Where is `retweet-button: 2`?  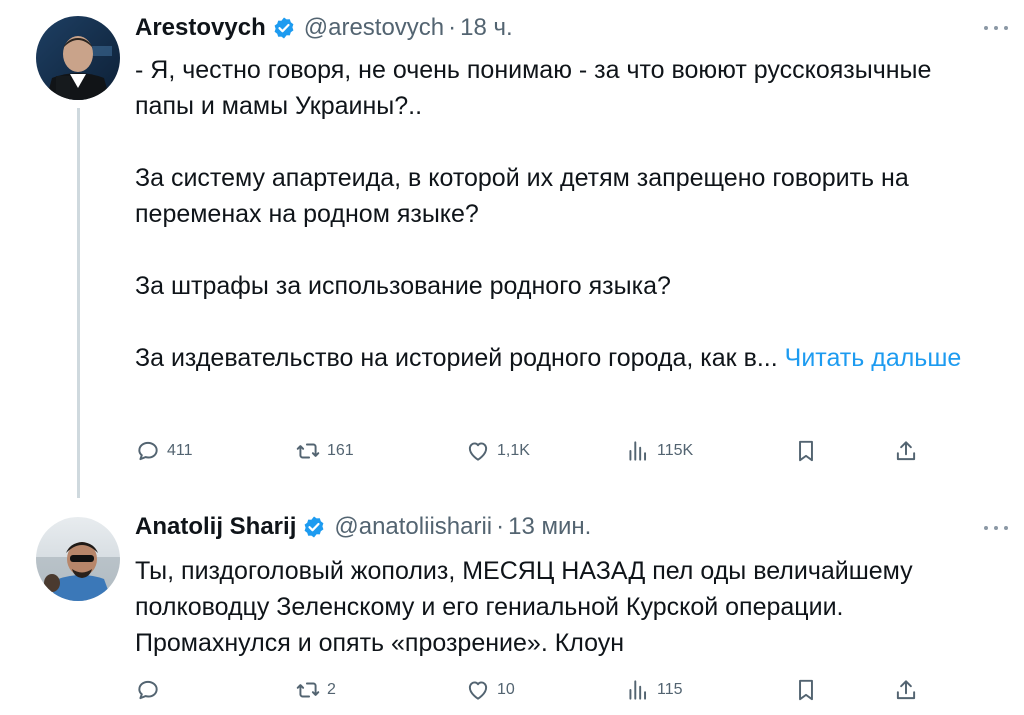
retweet-button: 2 is located at coordinates (315, 690).